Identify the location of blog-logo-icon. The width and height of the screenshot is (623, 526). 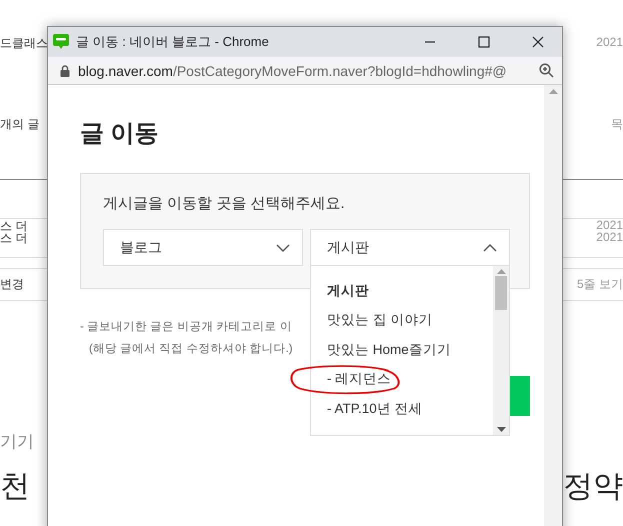
(61, 42).